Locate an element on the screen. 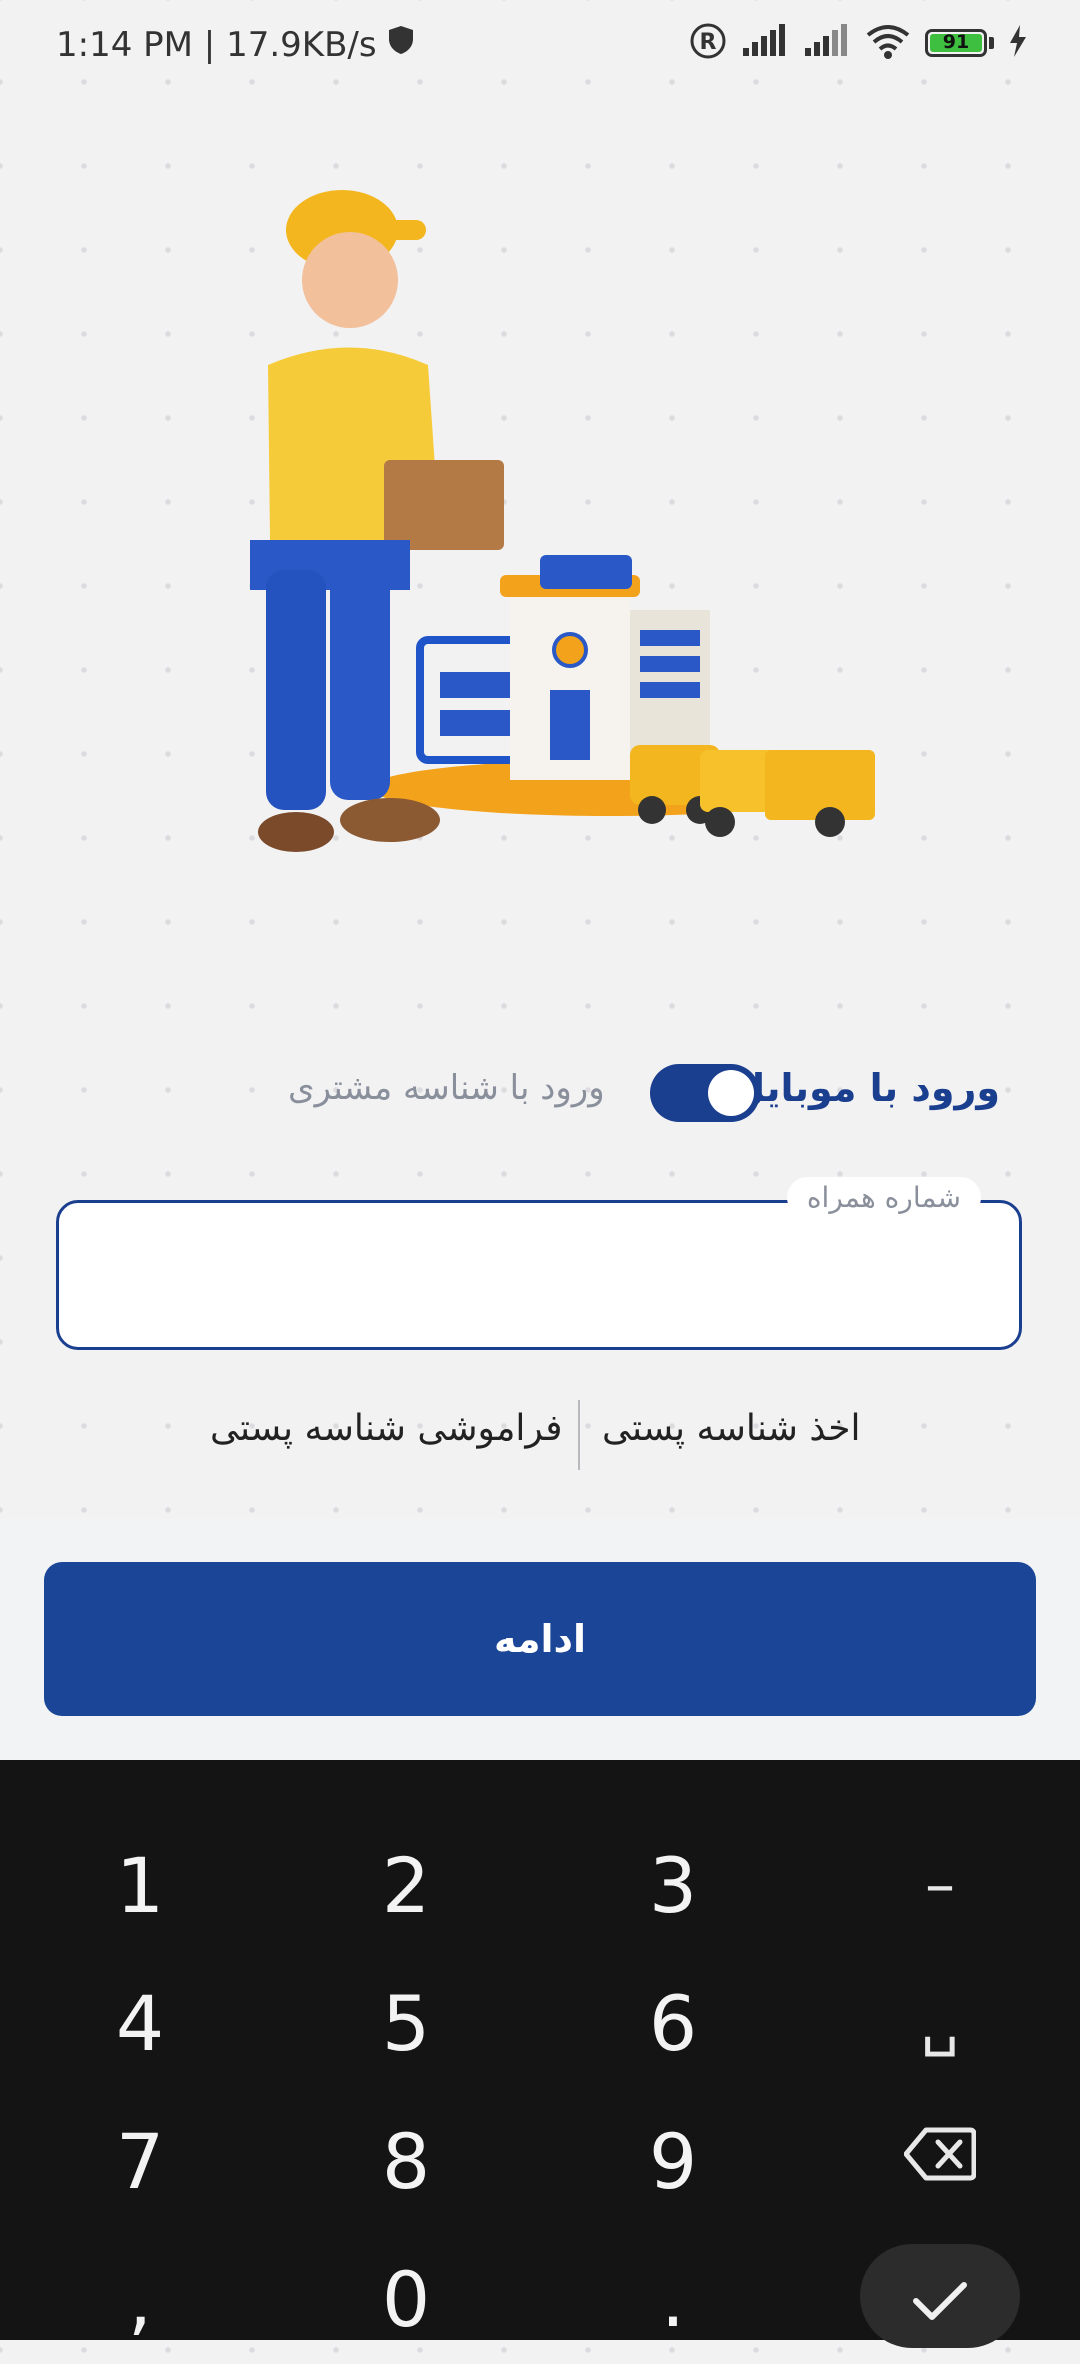  key-3: 3 is located at coordinates (673, 1885).